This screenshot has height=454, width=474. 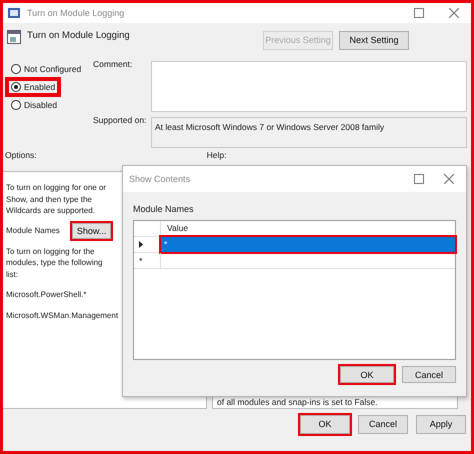 I want to click on options-text: To turn on logging for one or, so click(x=56, y=188).